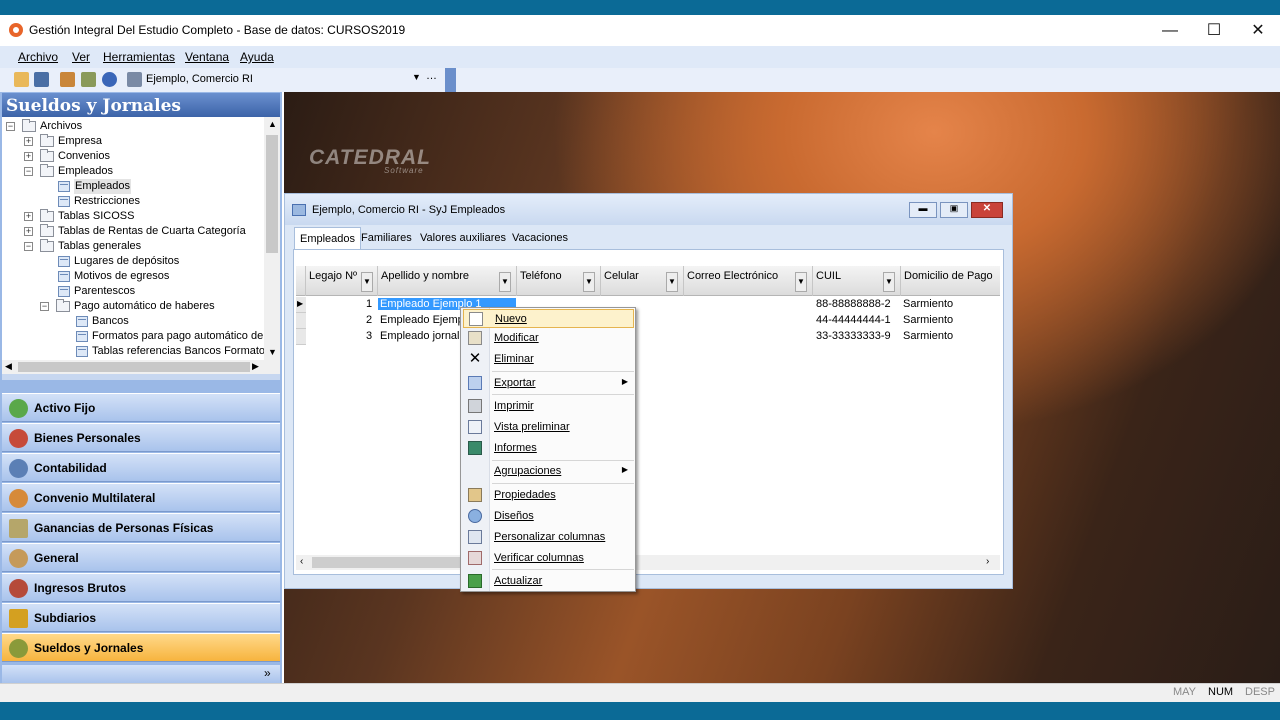 This screenshot has width=1280, height=720. What do you see at coordinates (141, 527) in the screenshot?
I see `nav-ganancias: Ganancias de Personas Físicas` at bounding box center [141, 527].